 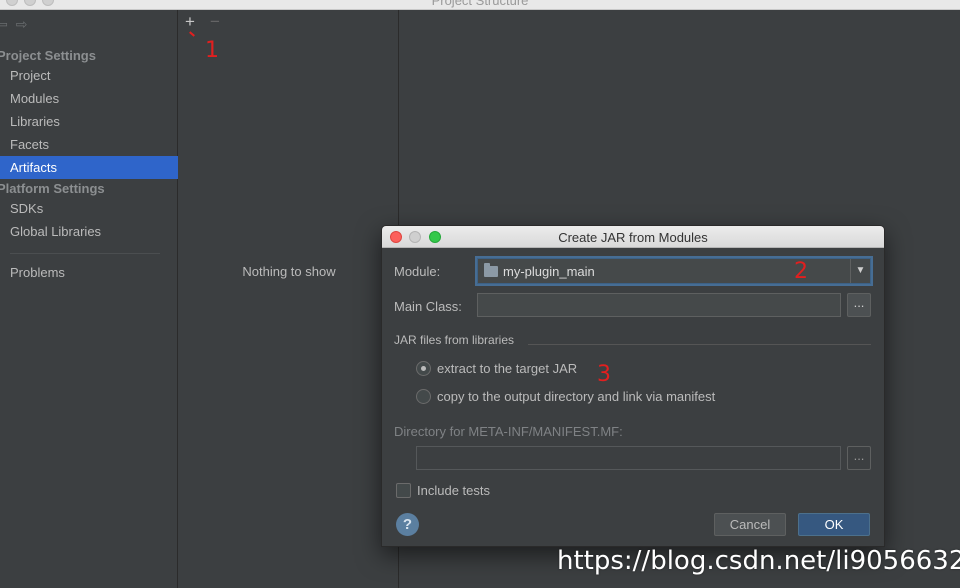 I want to click on module-label: Module:, so click(x=417, y=271).